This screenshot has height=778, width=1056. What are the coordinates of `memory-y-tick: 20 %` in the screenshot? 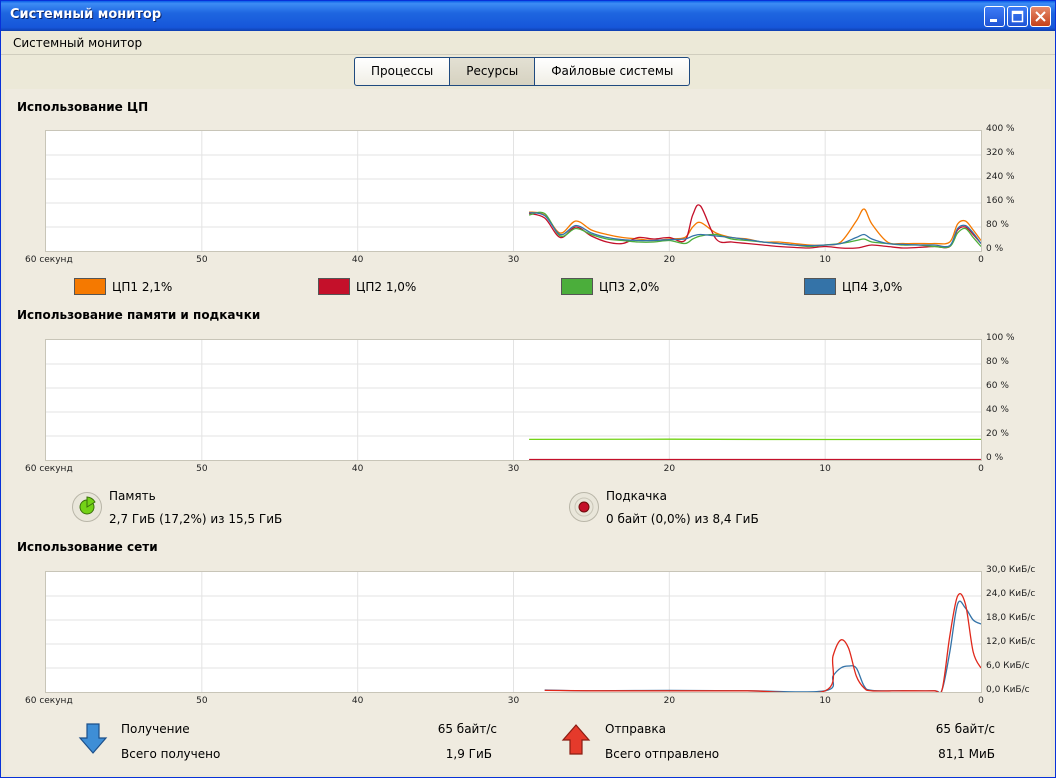 It's located at (997, 434).